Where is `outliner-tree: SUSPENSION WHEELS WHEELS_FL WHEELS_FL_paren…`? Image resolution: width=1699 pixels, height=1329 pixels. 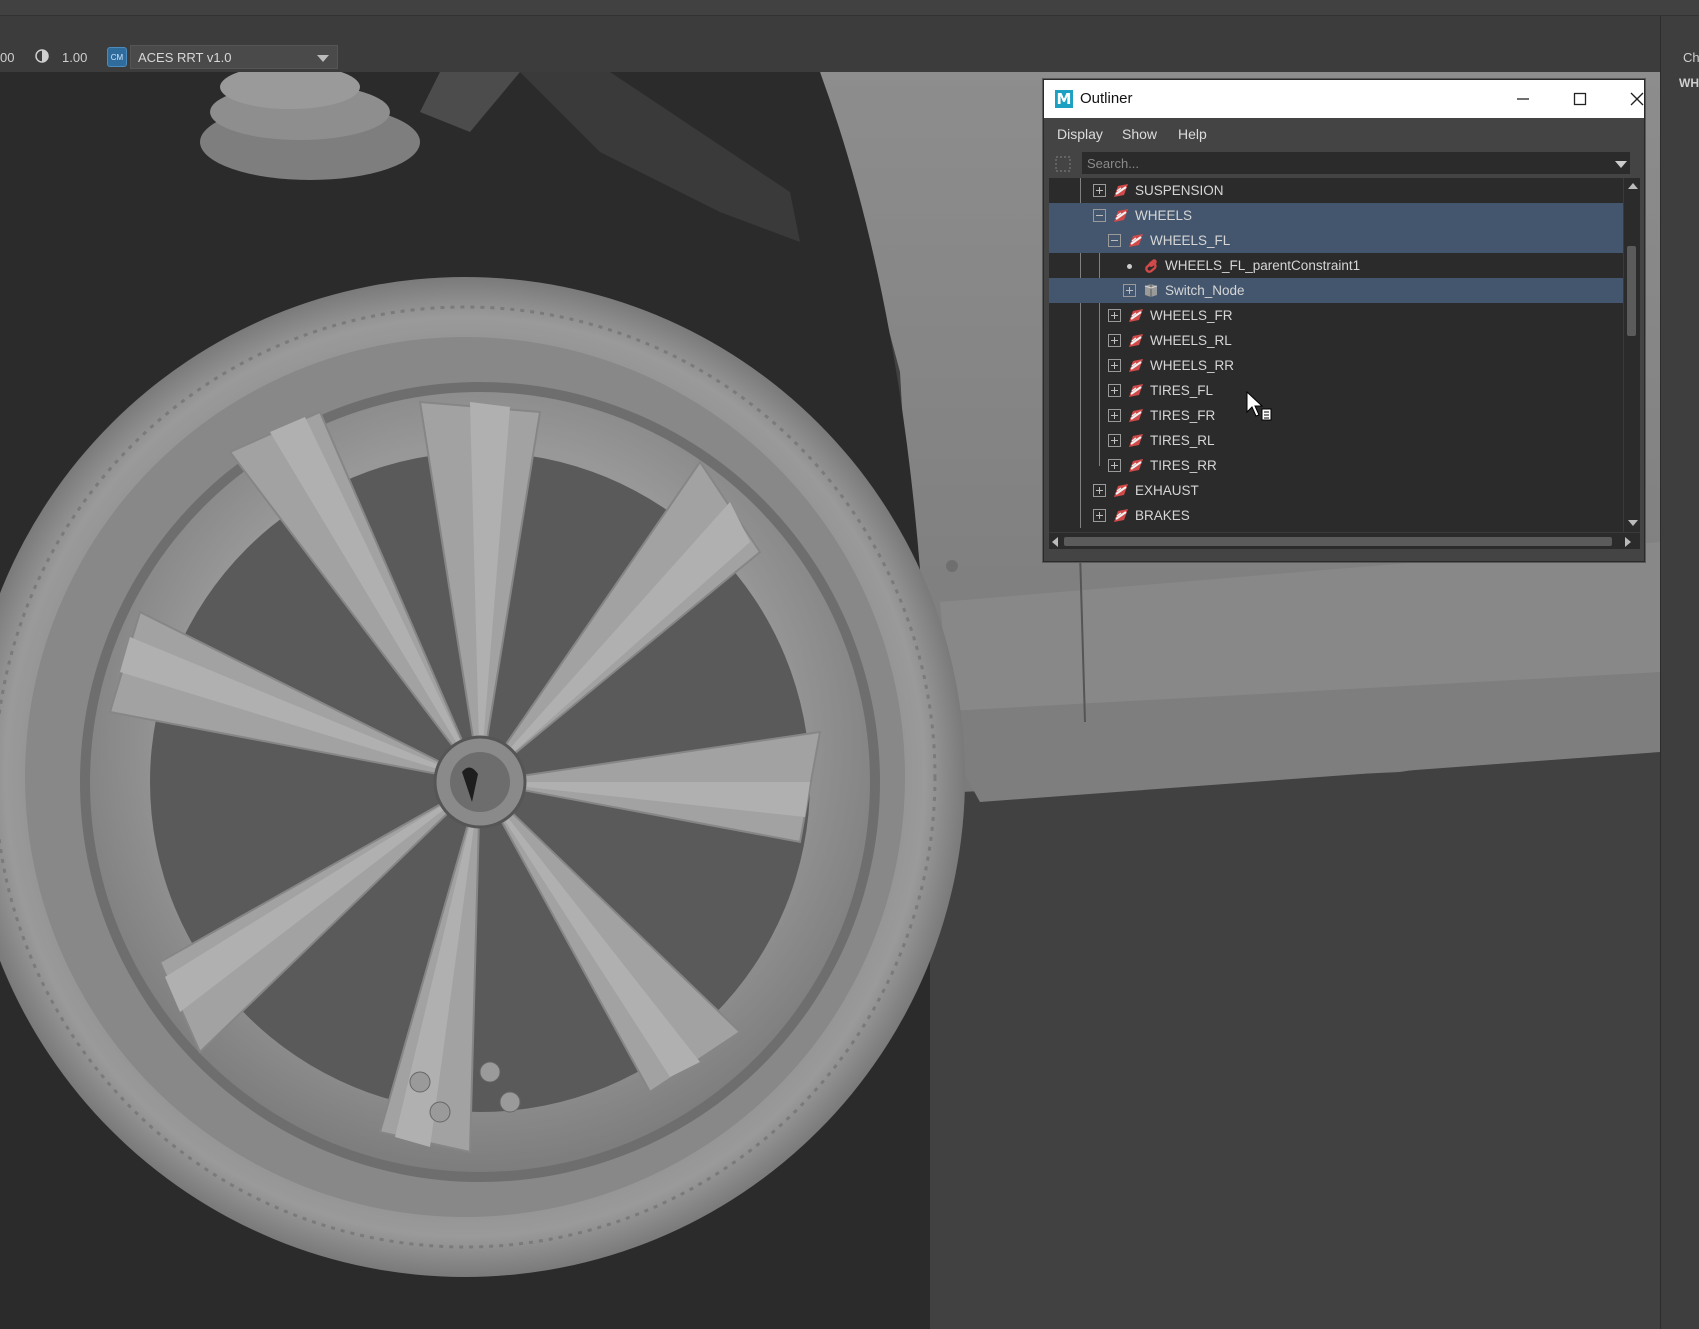
outliner-tree: SUSPENSION WHEELS WHEELS_FL WHEELS_FL_paren… is located at coordinates (1336, 355).